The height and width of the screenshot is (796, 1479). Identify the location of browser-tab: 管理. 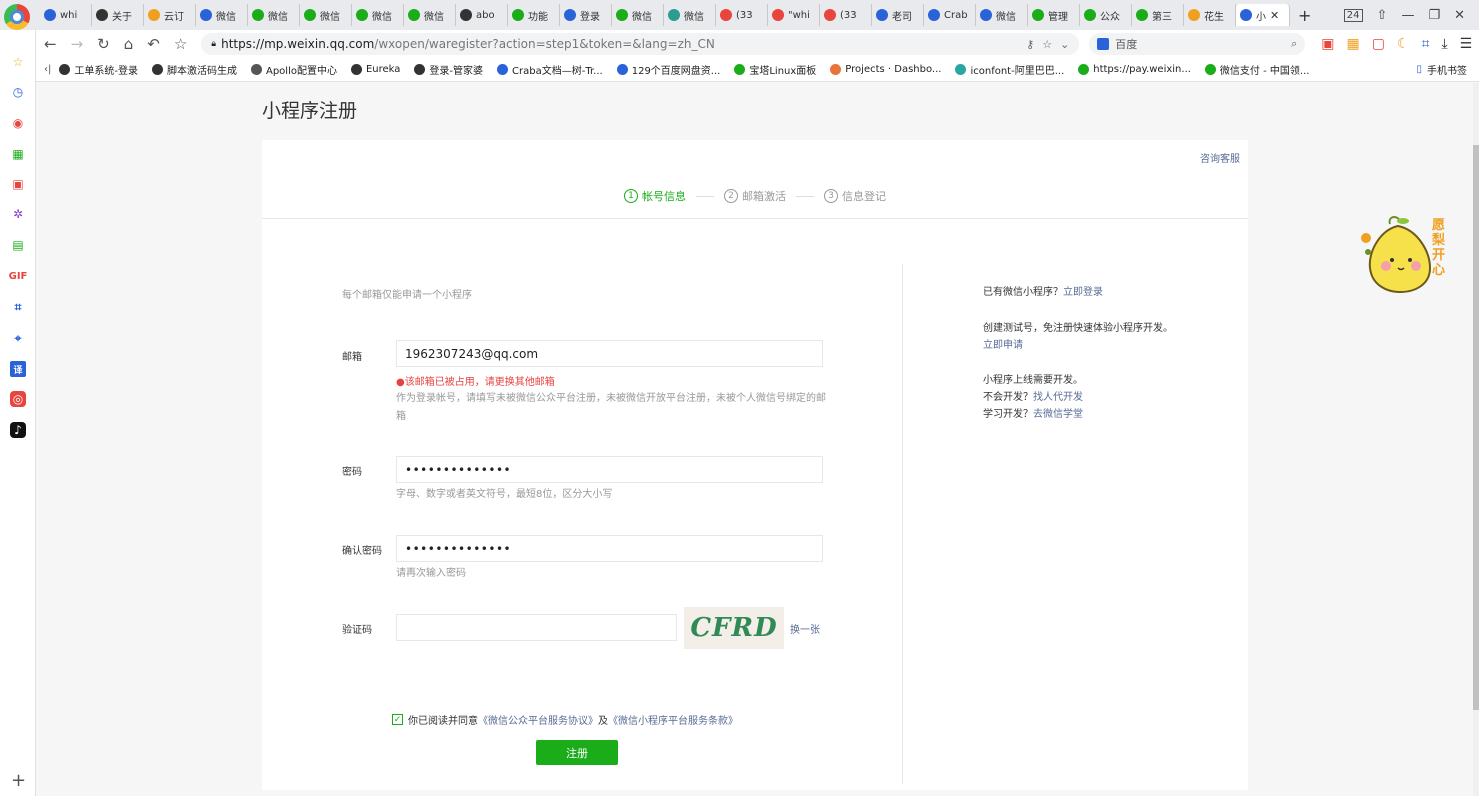
(1054, 15).